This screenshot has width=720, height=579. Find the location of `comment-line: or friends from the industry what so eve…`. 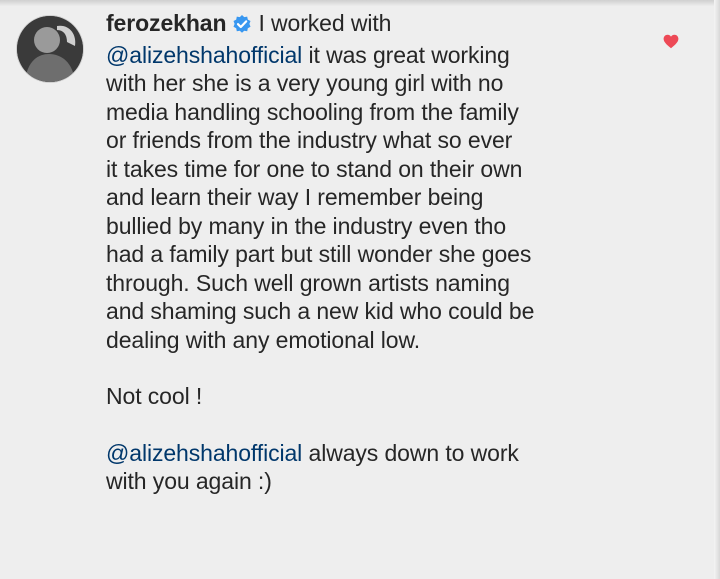

comment-line: or friends from the industry what so eve… is located at coordinates (309, 140).